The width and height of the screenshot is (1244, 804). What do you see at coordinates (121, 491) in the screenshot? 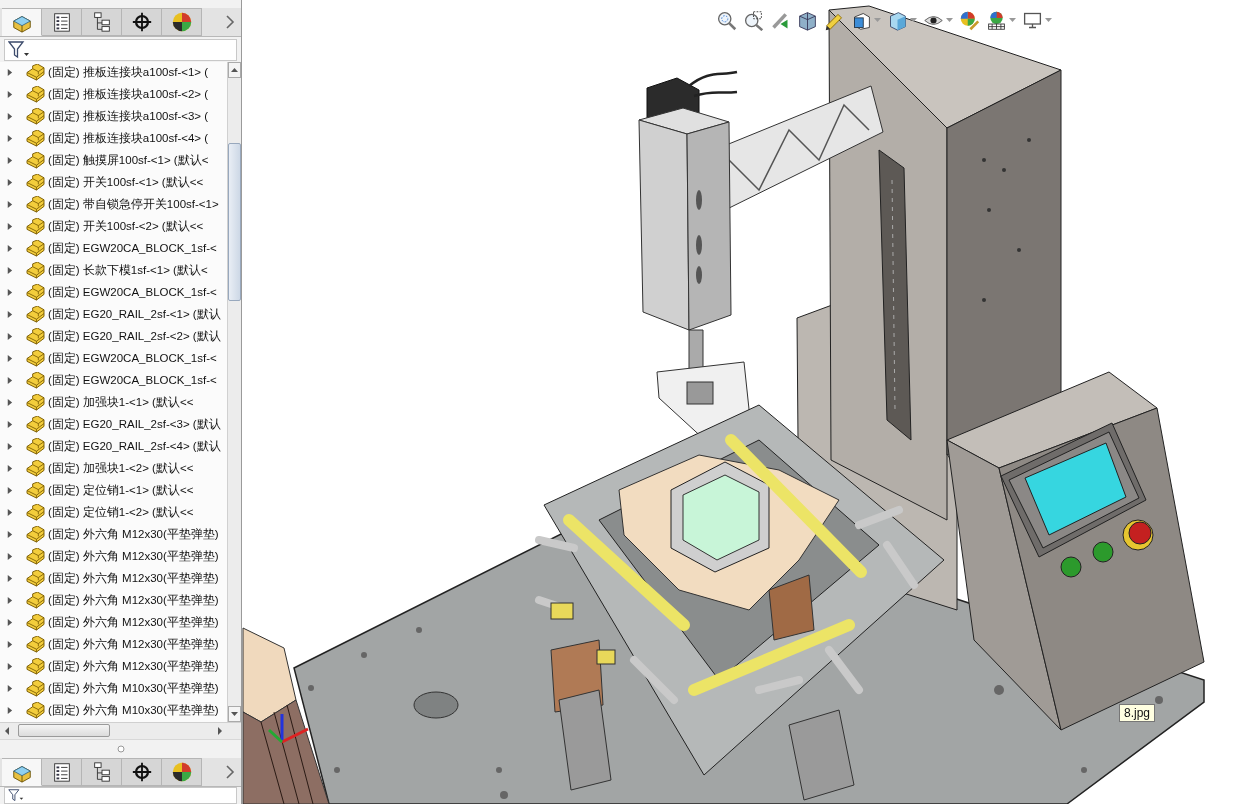
I see `tree-item-label: (固定) 定位销1-<1> (默认<<` at bounding box center [121, 491].